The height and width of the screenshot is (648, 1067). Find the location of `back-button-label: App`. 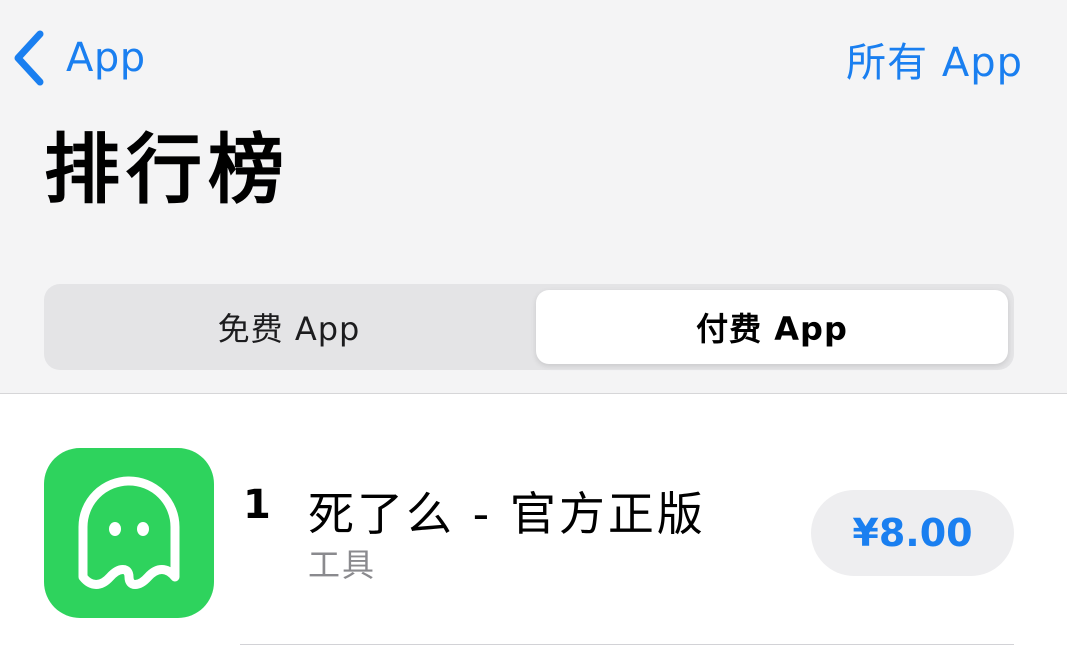

back-button-label: App is located at coordinates (106, 58).